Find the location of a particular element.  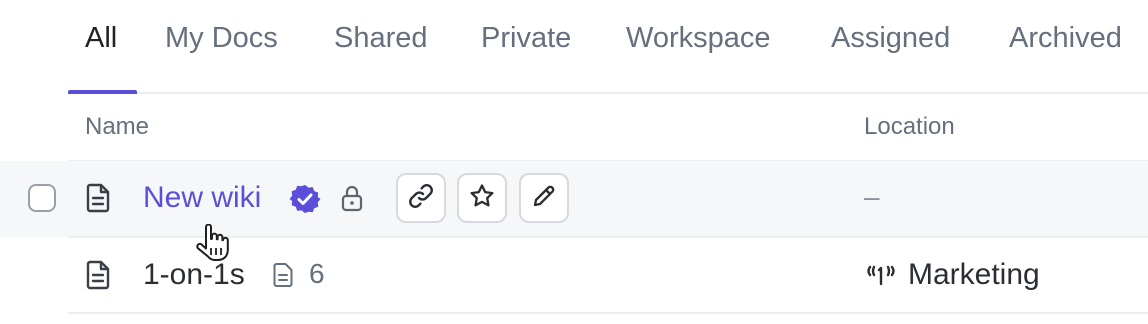

space-icon is located at coordinates (881, 277).